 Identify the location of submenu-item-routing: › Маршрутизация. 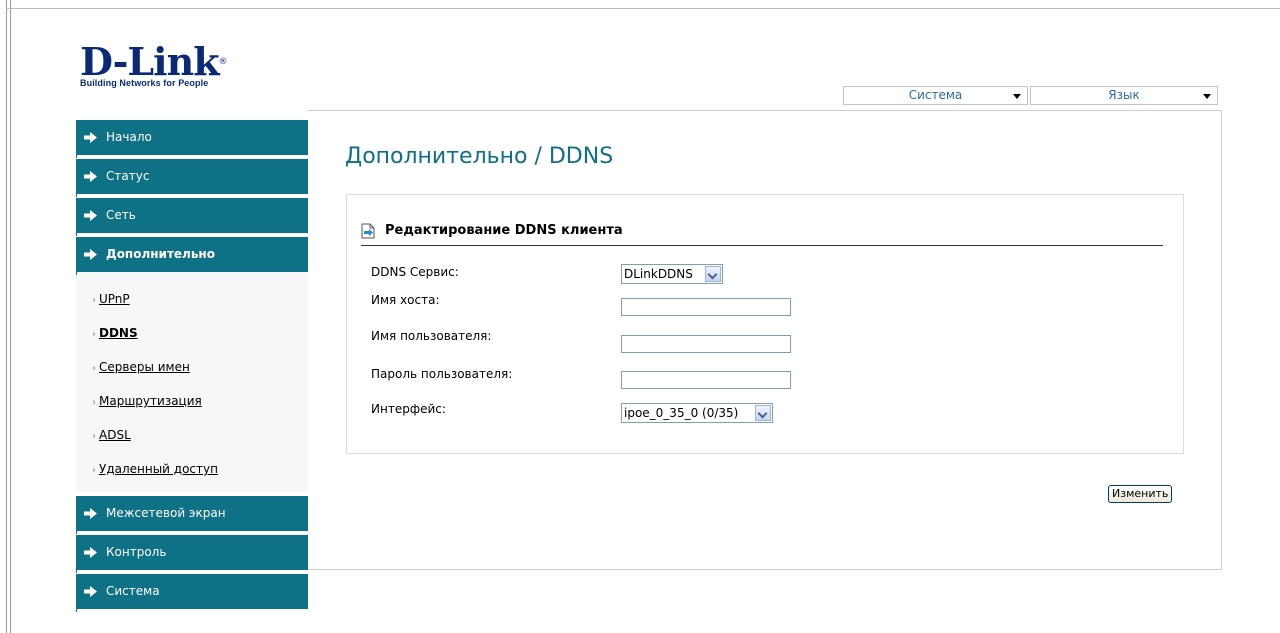
(192, 401).